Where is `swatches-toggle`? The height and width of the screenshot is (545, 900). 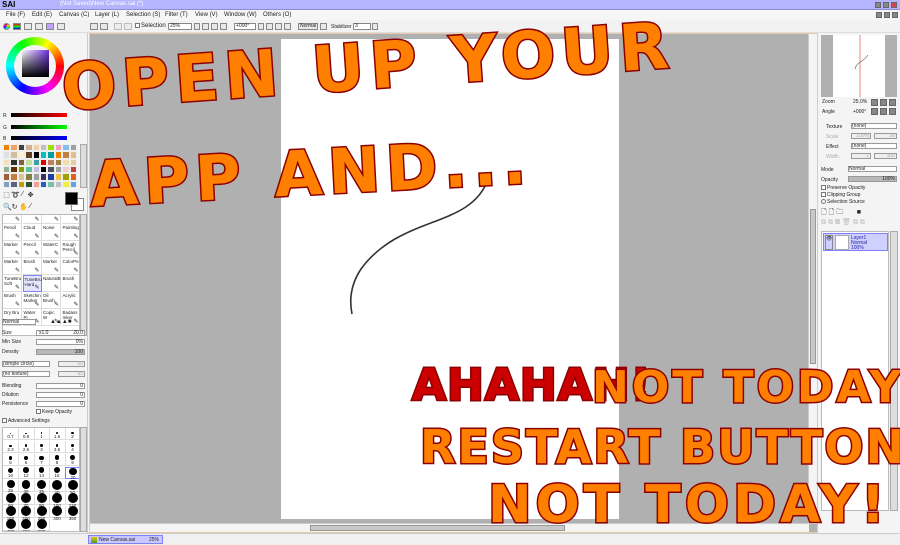
swatches-toggle is located at coordinates (50, 26).